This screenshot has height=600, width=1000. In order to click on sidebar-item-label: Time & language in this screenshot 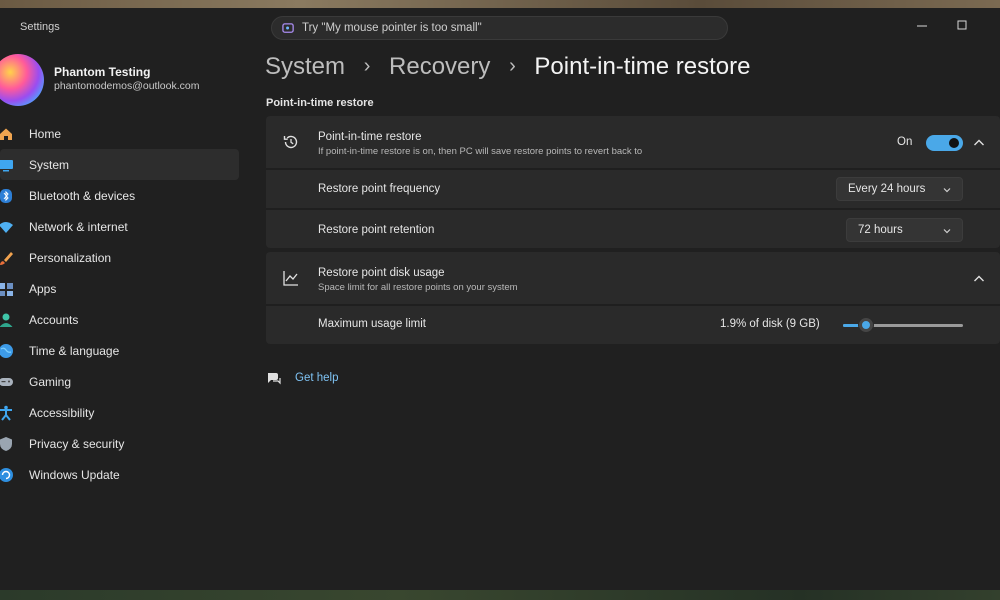, I will do `click(74, 351)`.